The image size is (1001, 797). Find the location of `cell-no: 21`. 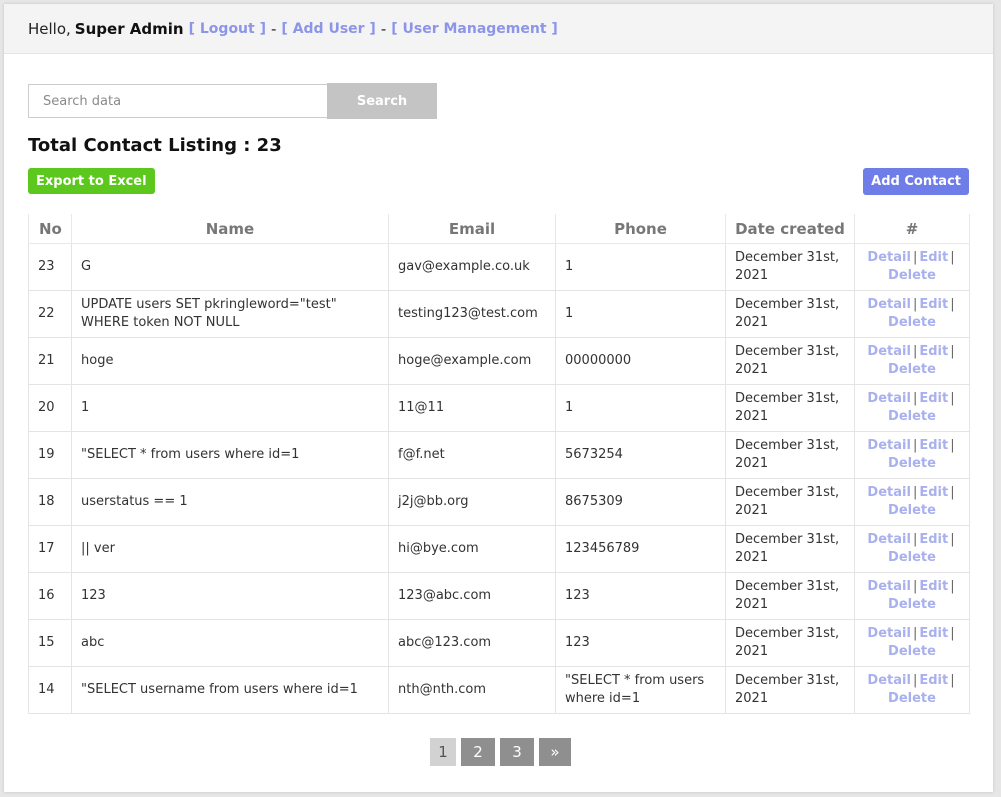

cell-no: 21 is located at coordinates (50, 361).